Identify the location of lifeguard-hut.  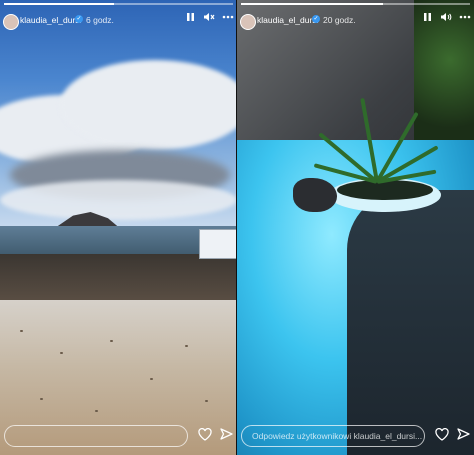
(218, 244).